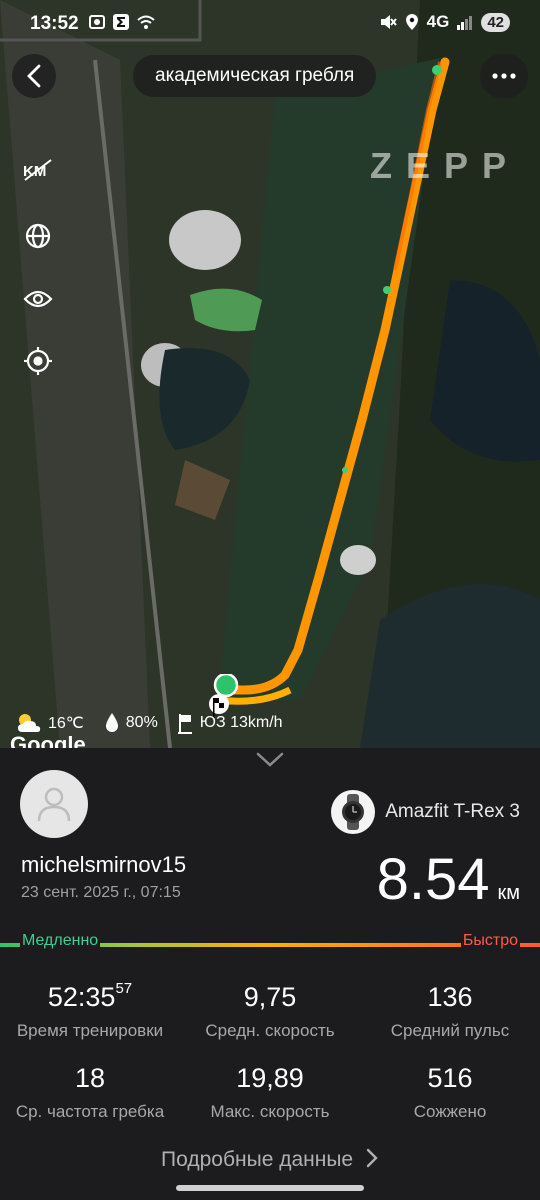 The image size is (540, 1200). What do you see at coordinates (438, 21) in the screenshot?
I see `network-type: 4G` at bounding box center [438, 21].